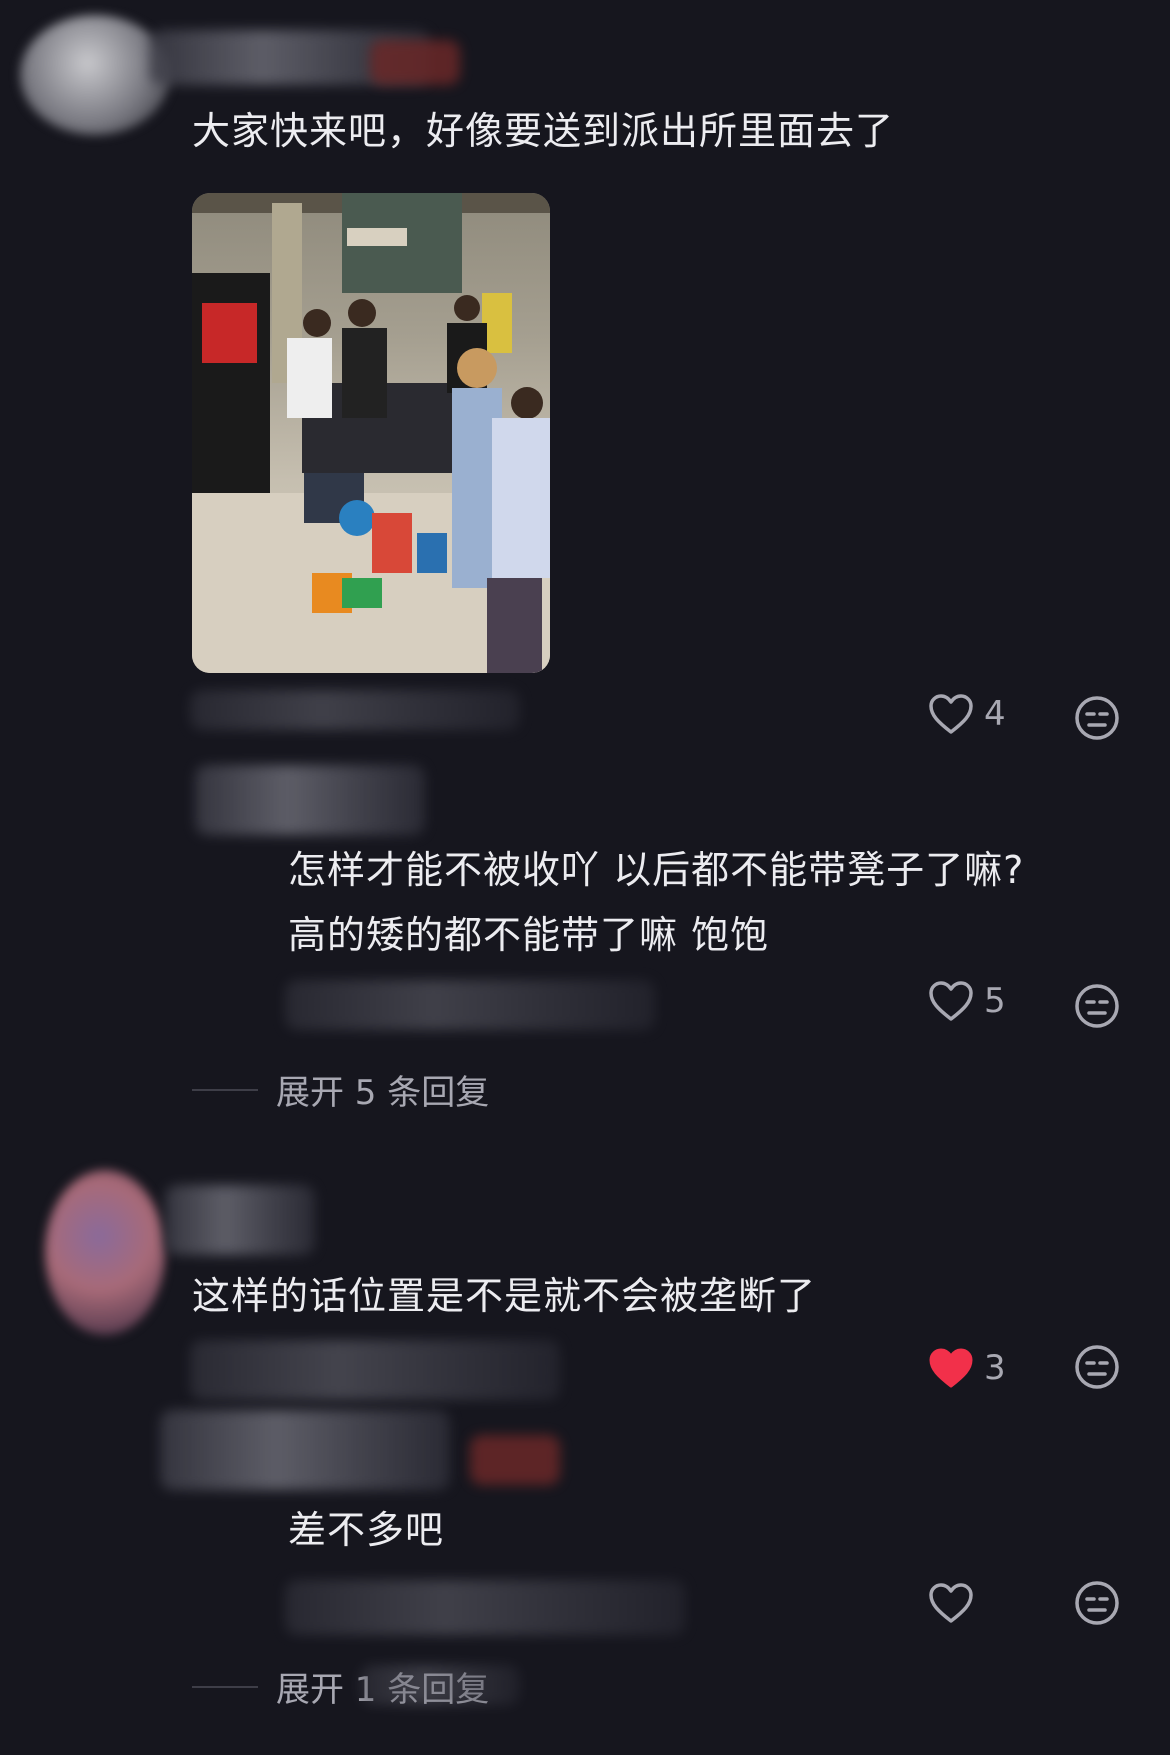 Image resolution: width=1170 pixels, height=1755 pixels. Describe the element at coordinates (656, 870) in the screenshot. I see `reply-text-line1: 怎样才能不被收吖 以后都不能带凳子了嘛?` at that location.